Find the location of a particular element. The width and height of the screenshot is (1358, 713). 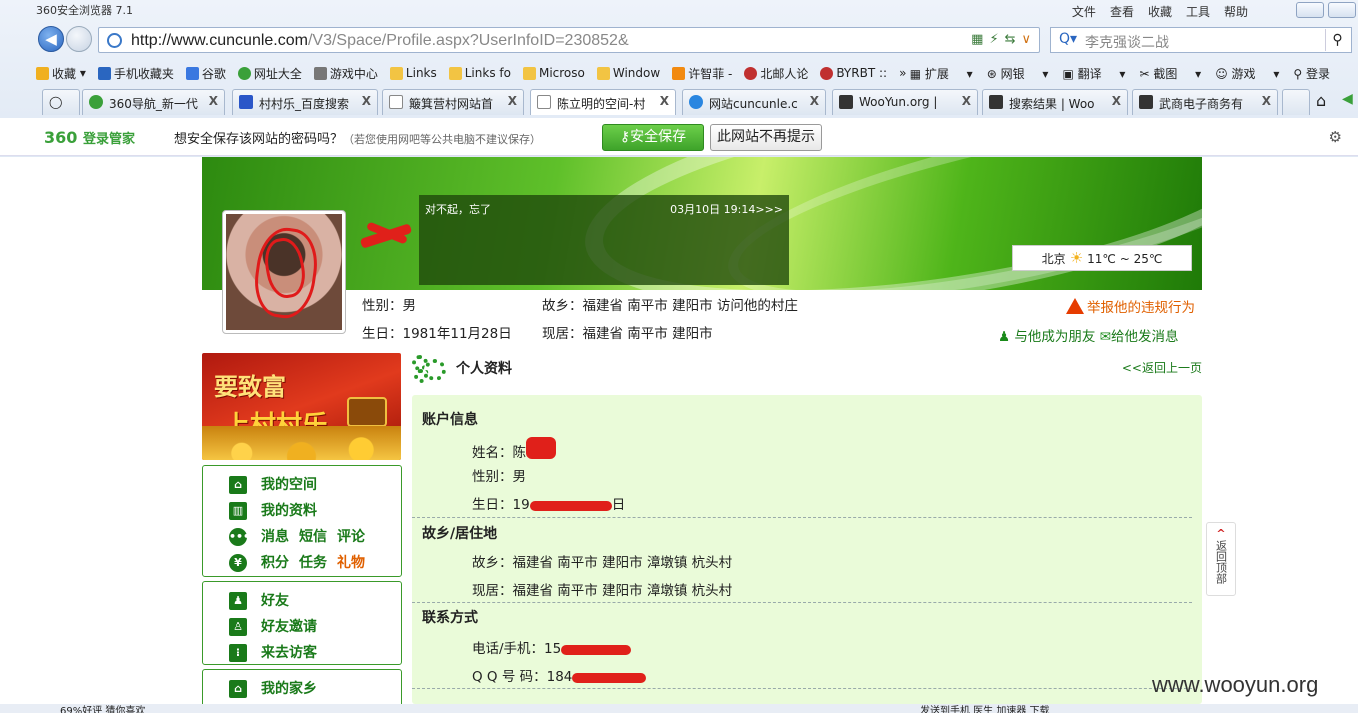

sidebar-item-invite: ♙ 好友邀请 is located at coordinates (273, 626).